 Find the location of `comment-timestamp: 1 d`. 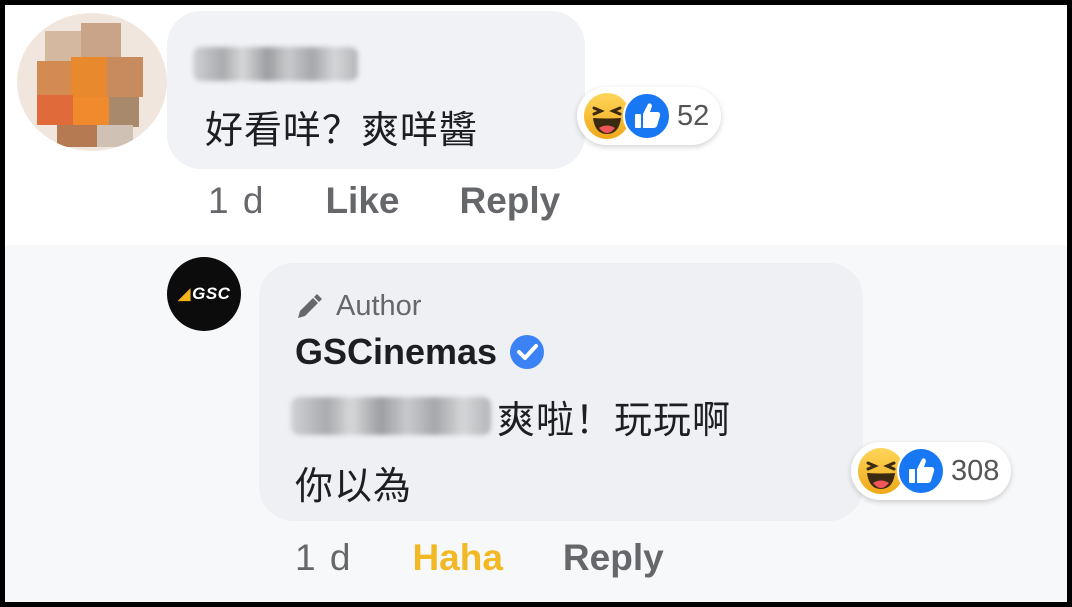

comment-timestamp: 1 d is located at coordinates (236, 201).